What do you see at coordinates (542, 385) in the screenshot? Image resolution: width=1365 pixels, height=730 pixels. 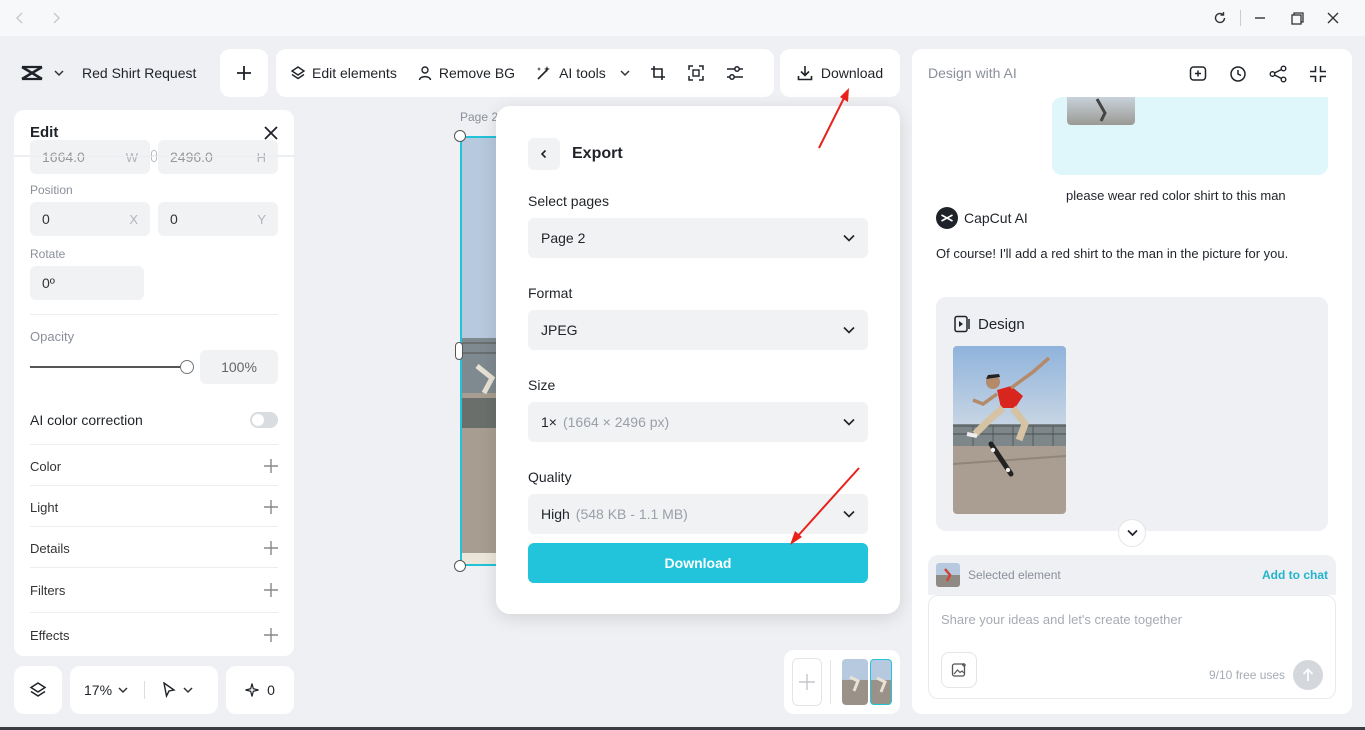 I see `size-label: Size` at bounding box center [542, 385].